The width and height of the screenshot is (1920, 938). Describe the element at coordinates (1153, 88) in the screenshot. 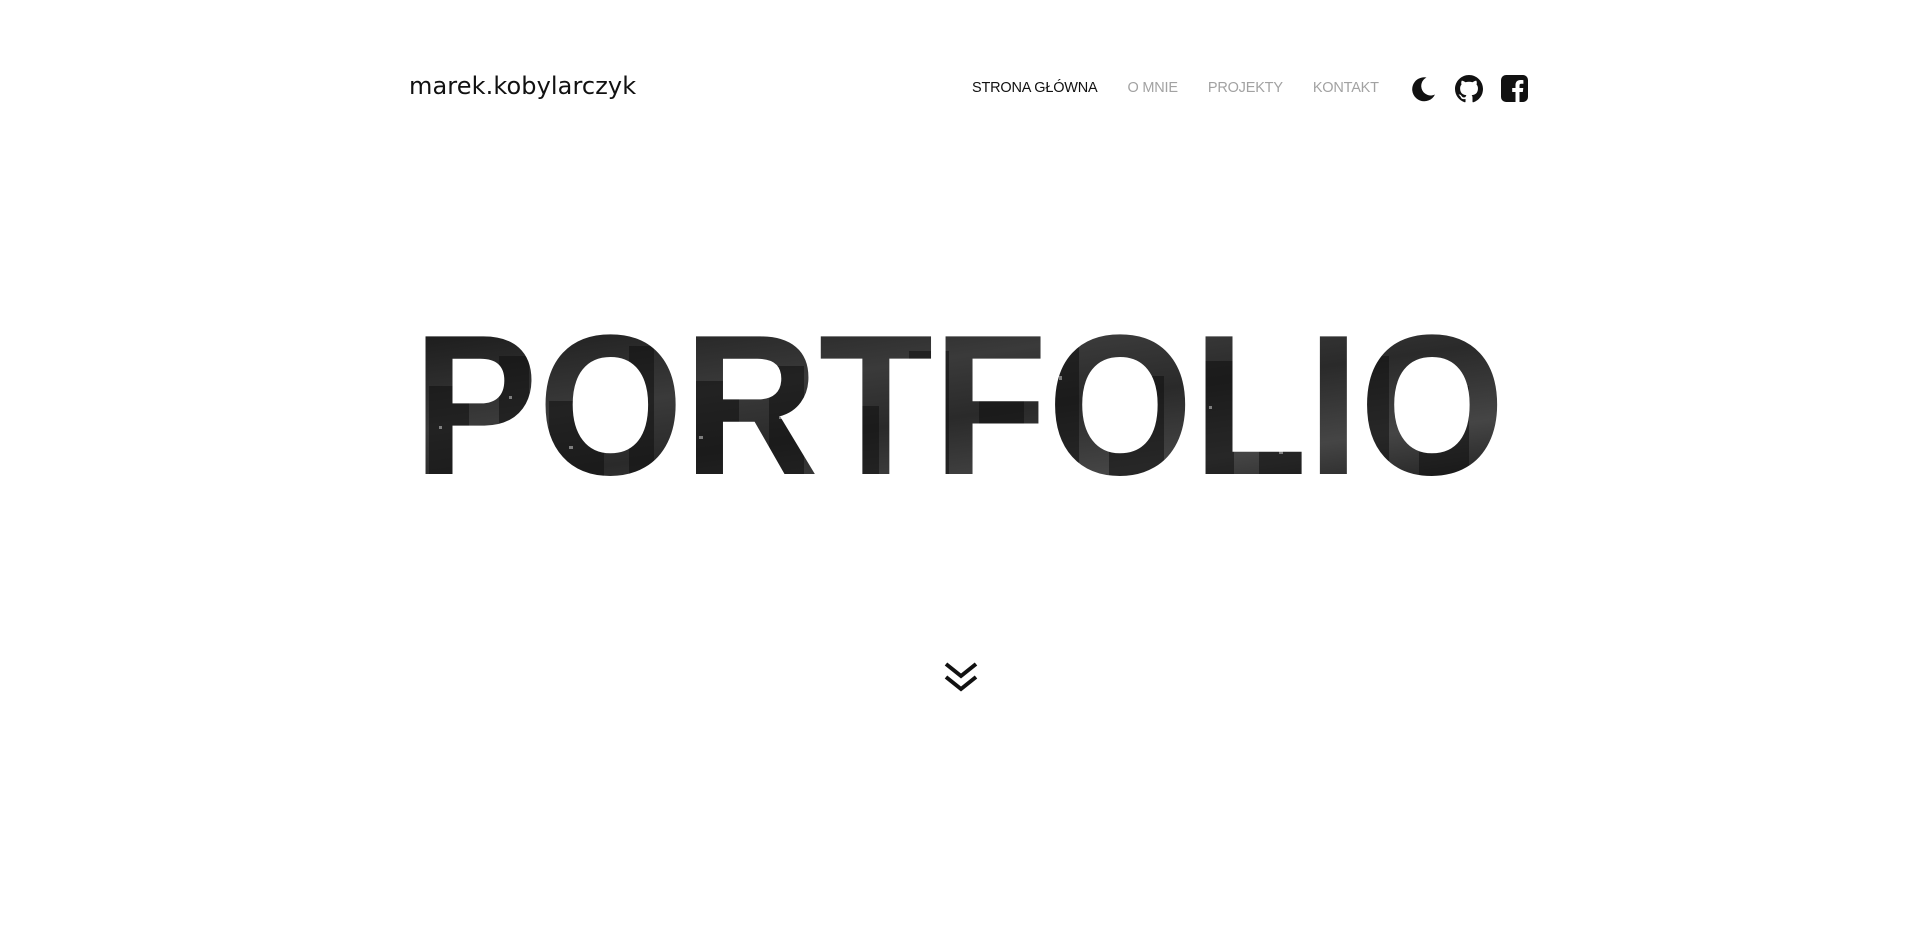

I see `nav-item-about: O MNIE` at that location.